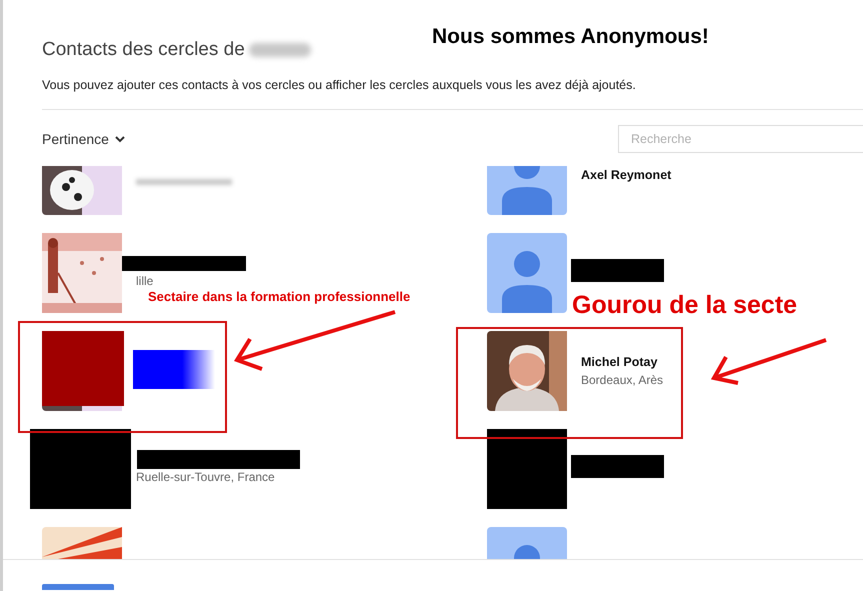 The width and height of the screenshot is (863, 591). I want to click on contact-location: lille, so click(145, 281).